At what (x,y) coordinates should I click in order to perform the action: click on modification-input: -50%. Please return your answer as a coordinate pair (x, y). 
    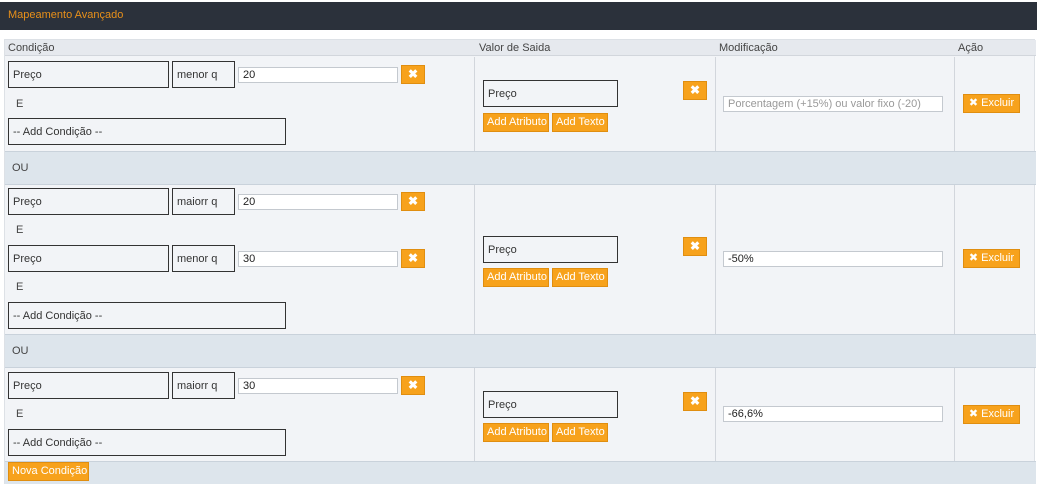
    Looking at the image, I should click on (833, 259).